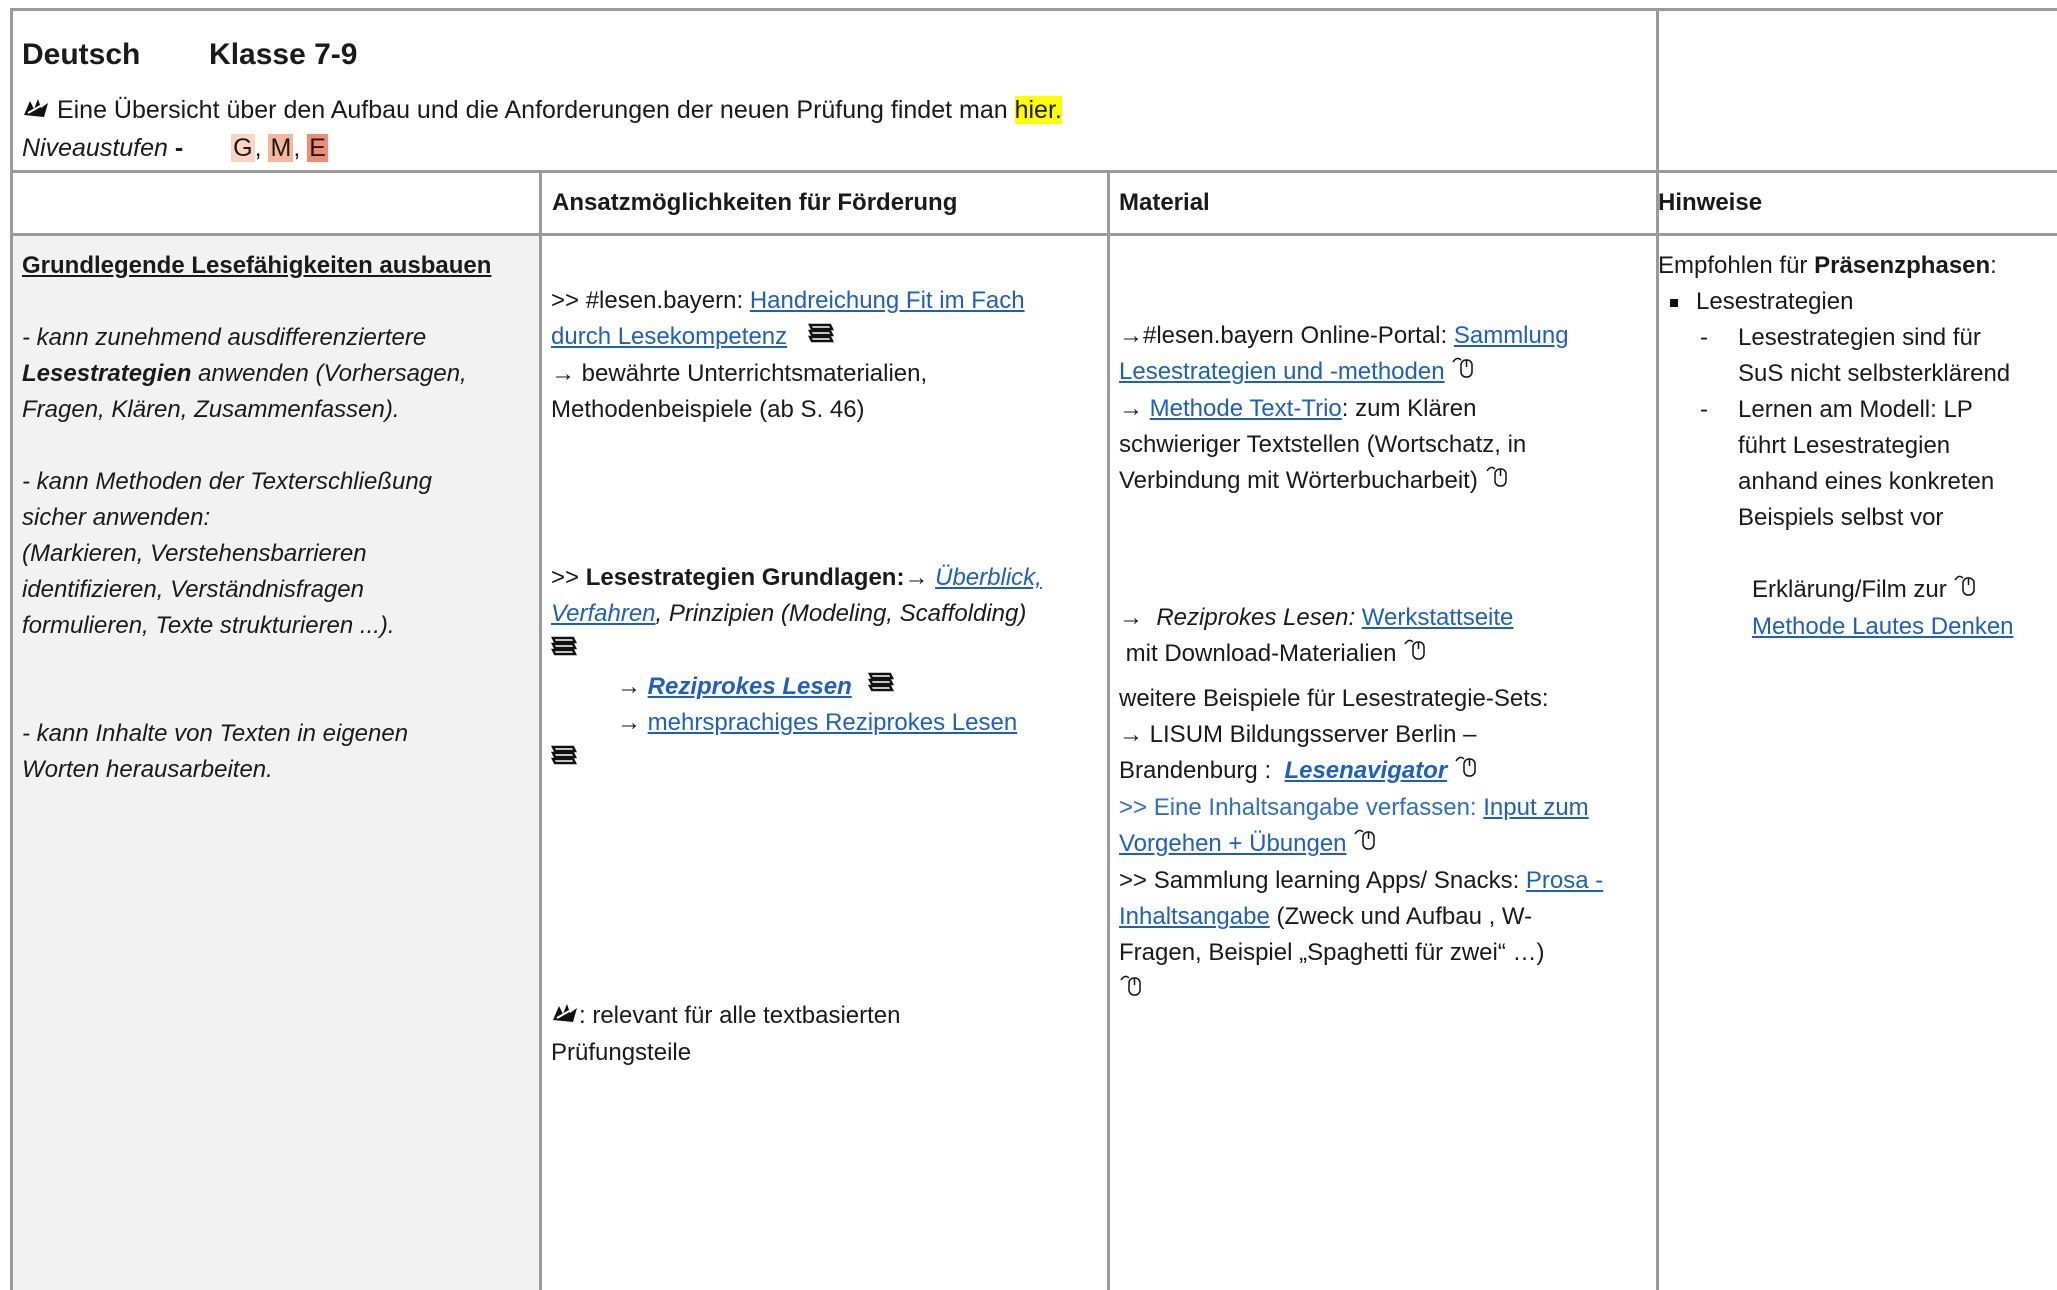 The image size is (2057, 1290). Describe the element at coordinates (1038, 110) in the screenshot. I see `intro-link: hier.` at that location.